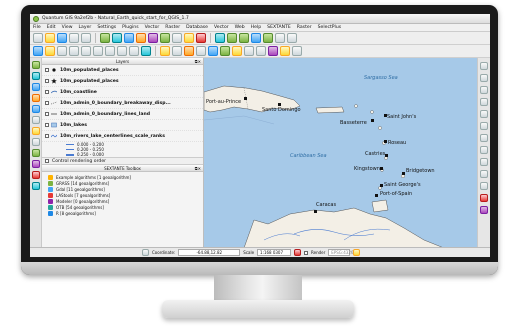 Image resolution: width=515 pixels, height=326 pixels. What do you see at coordinates (298, 252) in the screenshot?
I see `stop-render-icon` at bounding box center [298, 252].